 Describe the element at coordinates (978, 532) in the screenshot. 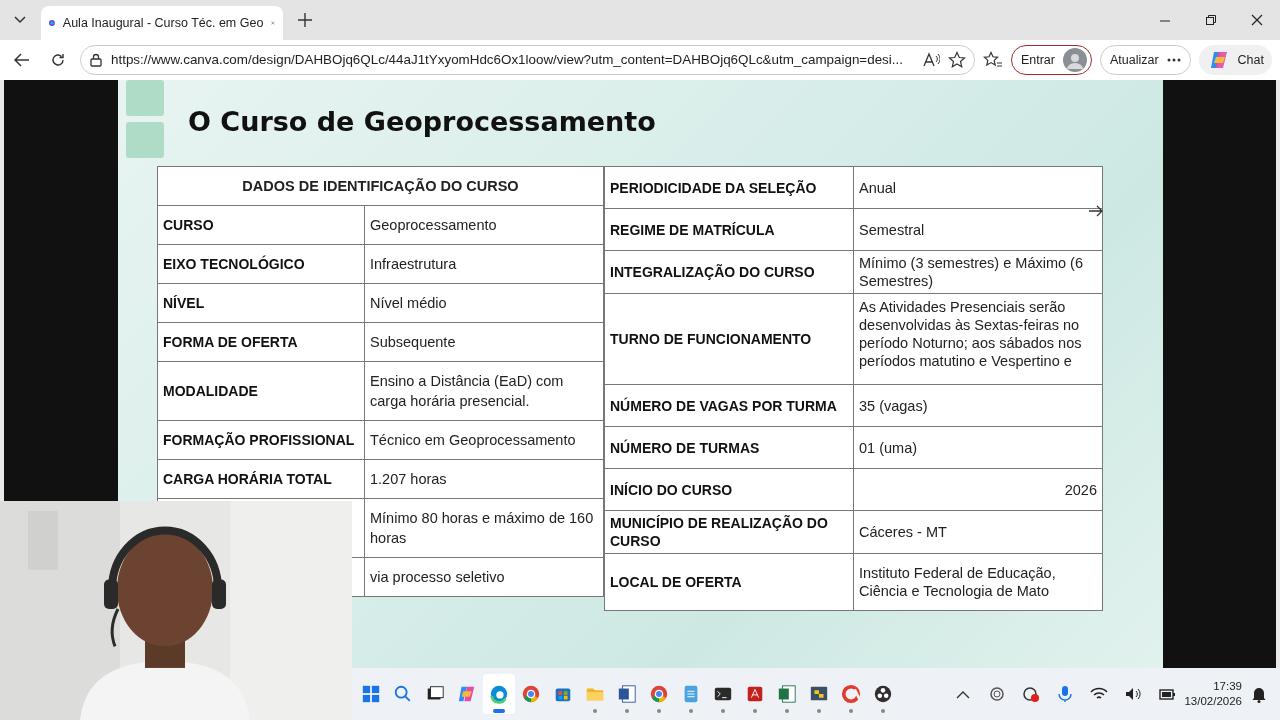

I see `table-cell: Cáceres - MT` at that location.